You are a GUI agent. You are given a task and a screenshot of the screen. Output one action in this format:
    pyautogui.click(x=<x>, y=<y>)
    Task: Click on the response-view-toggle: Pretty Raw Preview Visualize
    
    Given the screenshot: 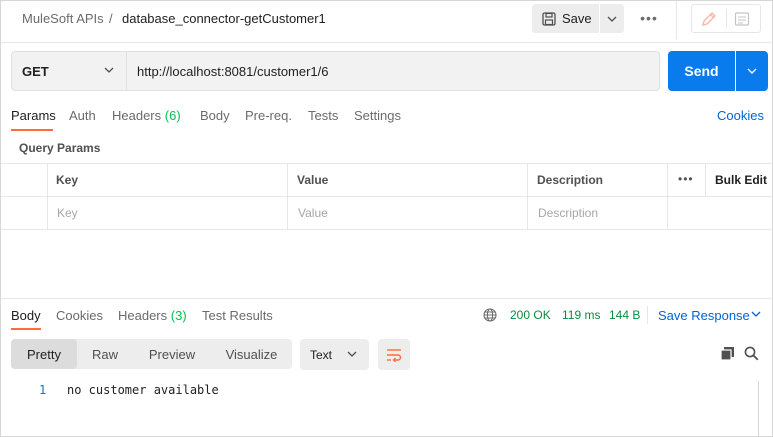 What is the action you would take?
    pyautogui.click(x=151, y=354)
    